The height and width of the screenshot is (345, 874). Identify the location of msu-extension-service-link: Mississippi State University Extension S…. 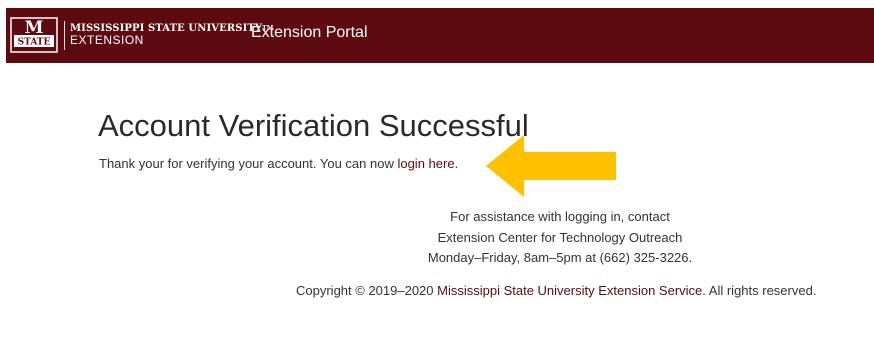
(569, 290).